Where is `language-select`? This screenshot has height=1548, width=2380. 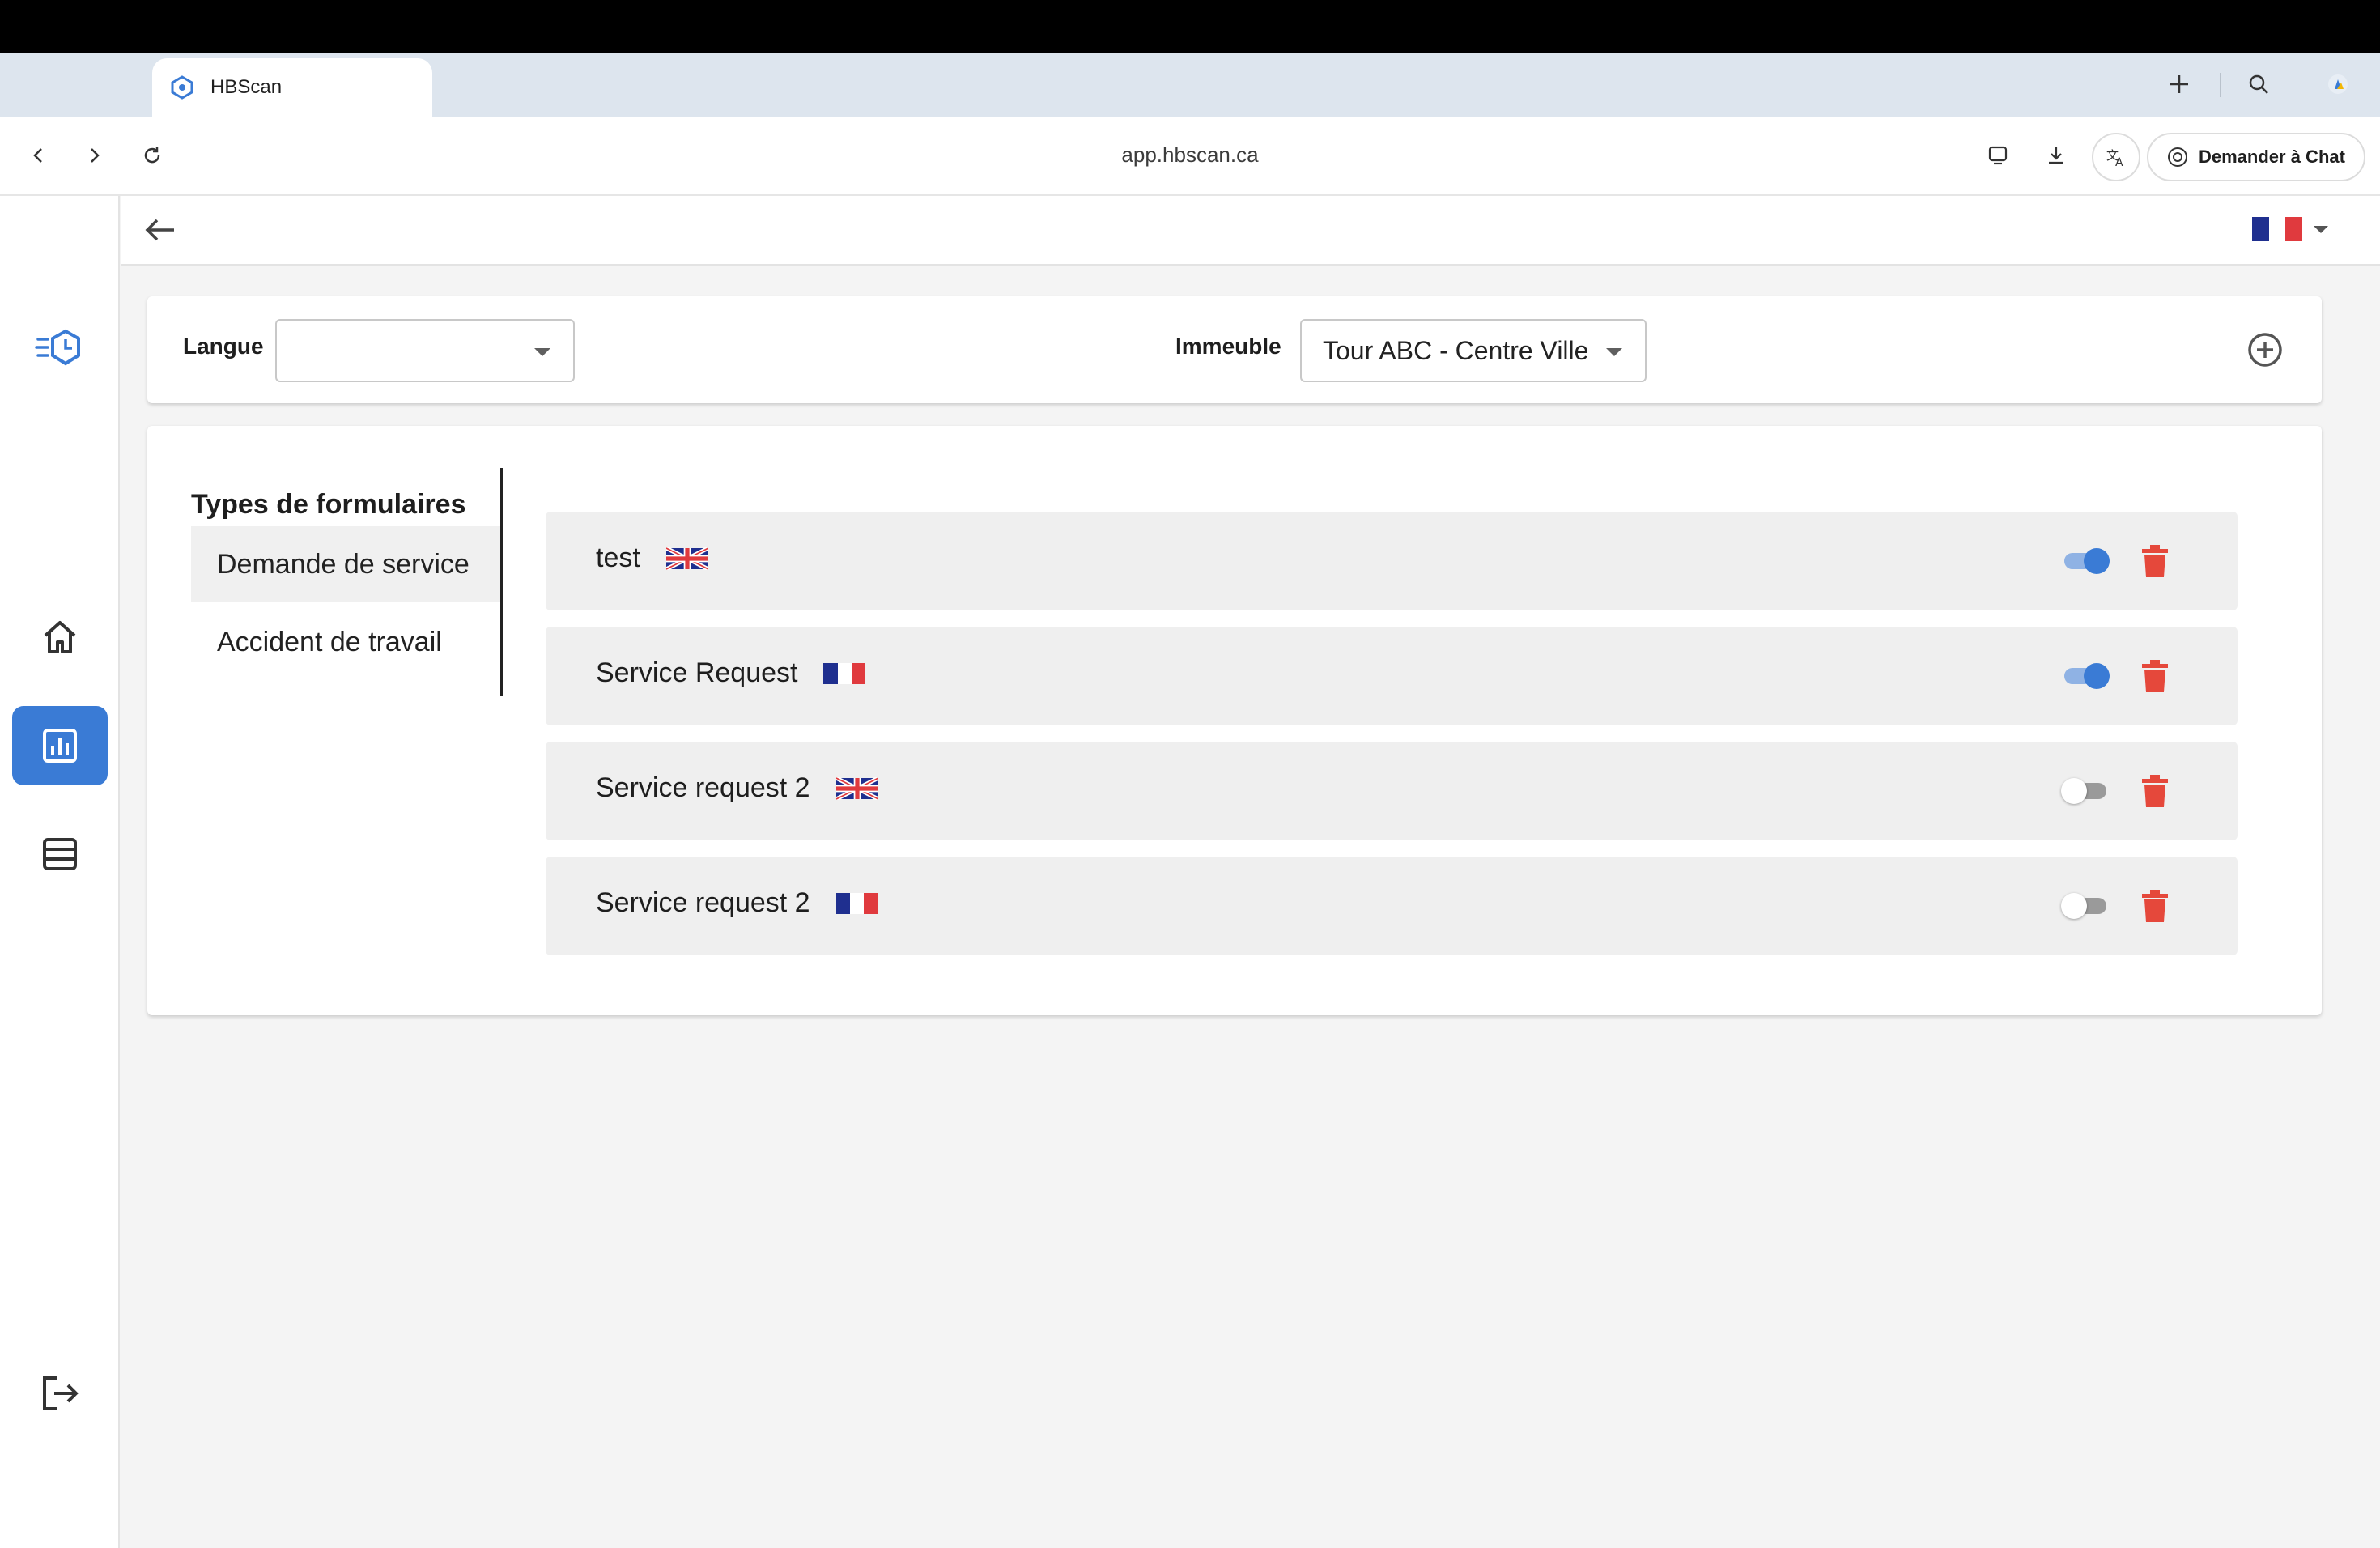 language-select is located at coordinates (425, 351).